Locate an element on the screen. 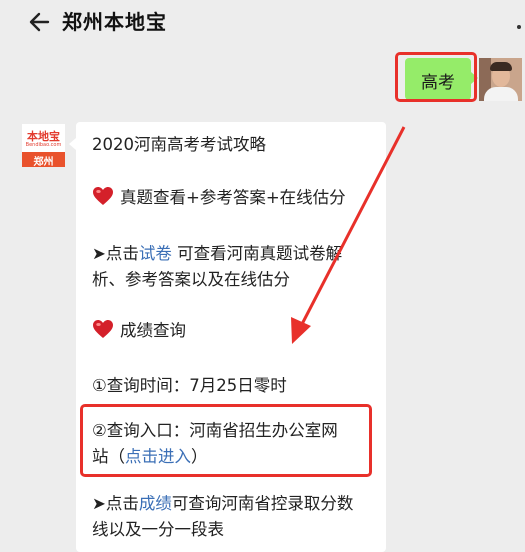 The width and height of the screenshot is (525, 552). avatar-logo-sub: Bendibao.com is located at coordinates (43, 145).